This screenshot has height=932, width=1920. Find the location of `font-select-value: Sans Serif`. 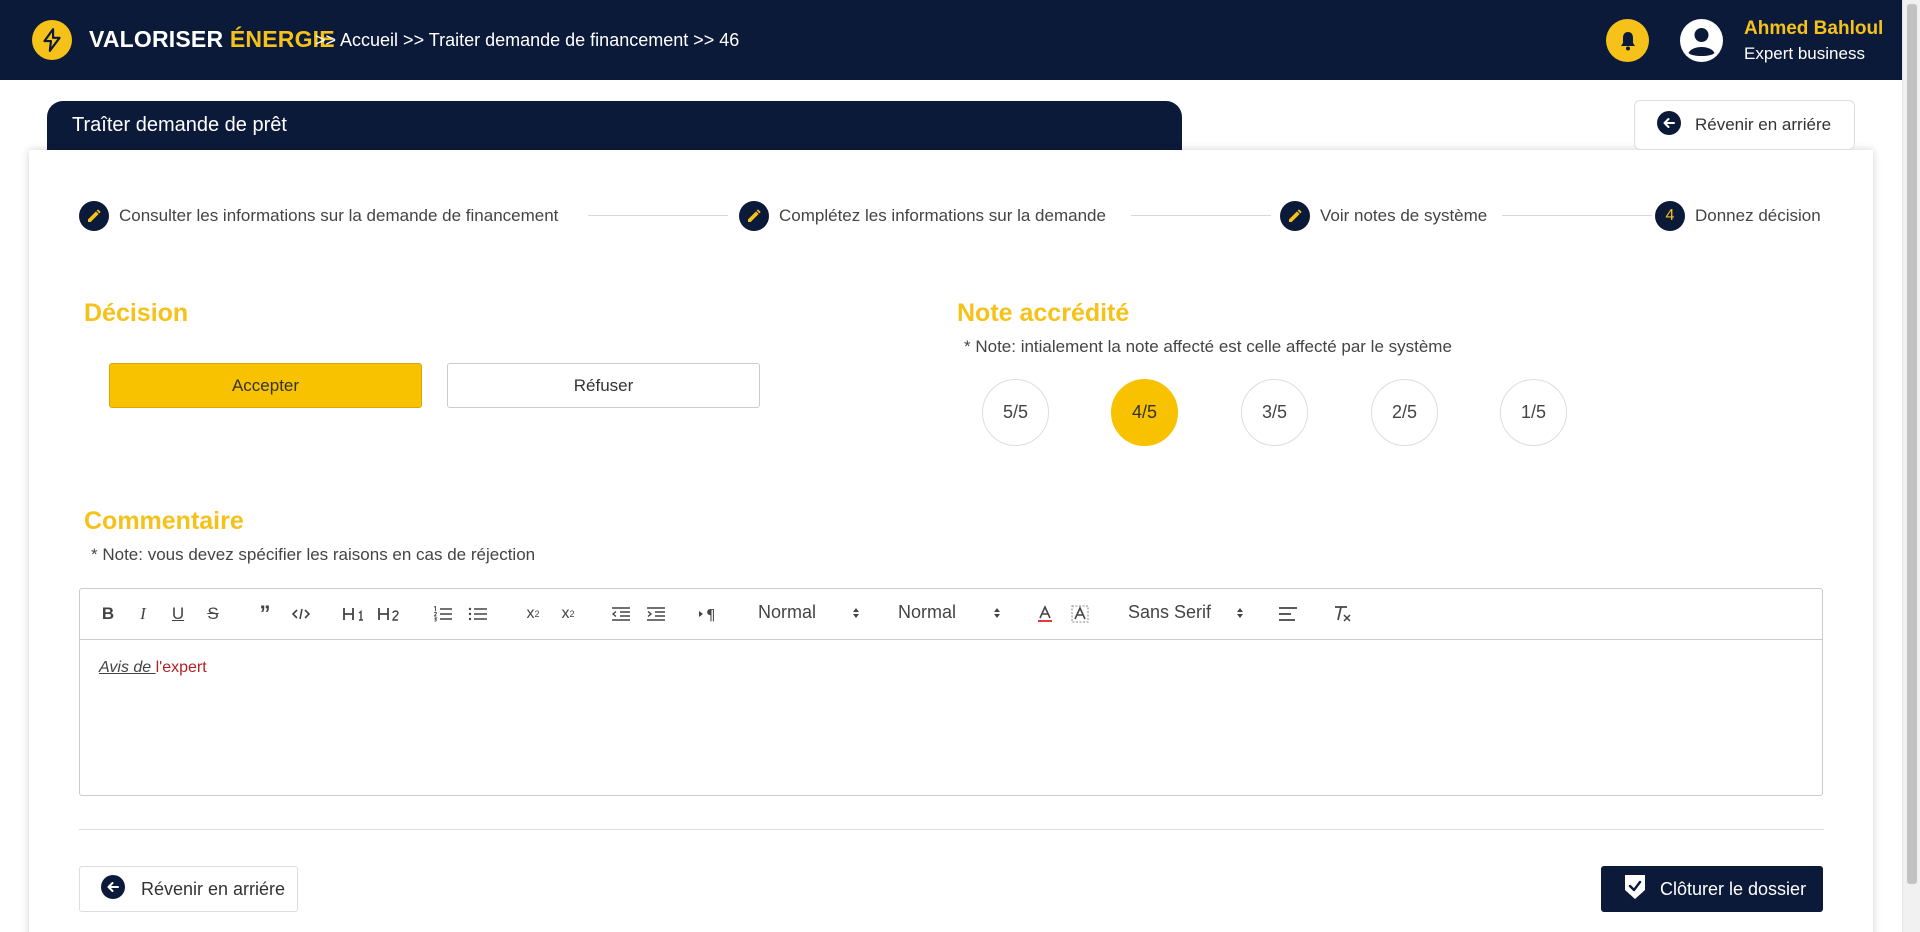

font-select-value: Sans Serif is located at coordinates (1170, 612).